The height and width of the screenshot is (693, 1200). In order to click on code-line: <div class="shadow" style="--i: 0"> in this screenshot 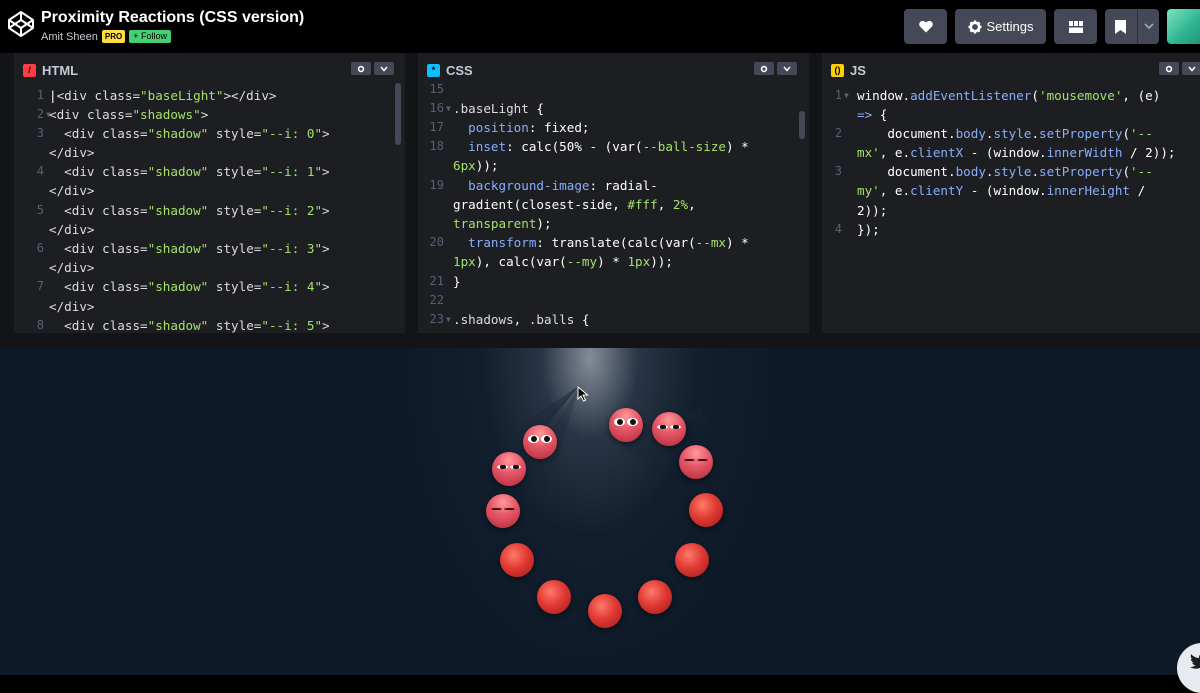, I will do `click(197, 133)`.